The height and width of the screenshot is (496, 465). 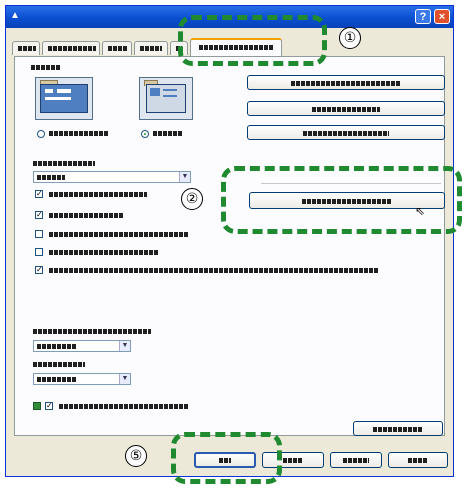 What do you see at coordinates (59, 364) in the screenshot?
I see `combo-b-label` at bounding box center [59, 364].